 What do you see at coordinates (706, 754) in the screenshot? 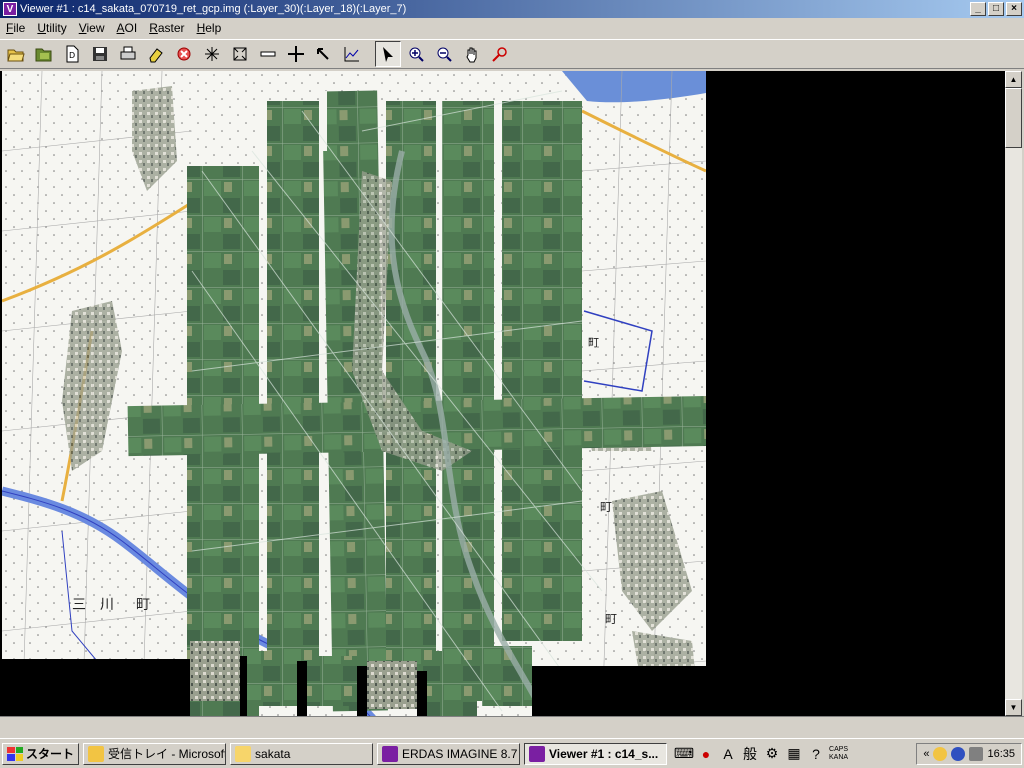
I see `ime-ball-icon: ●` at bounding box center [706, 754].